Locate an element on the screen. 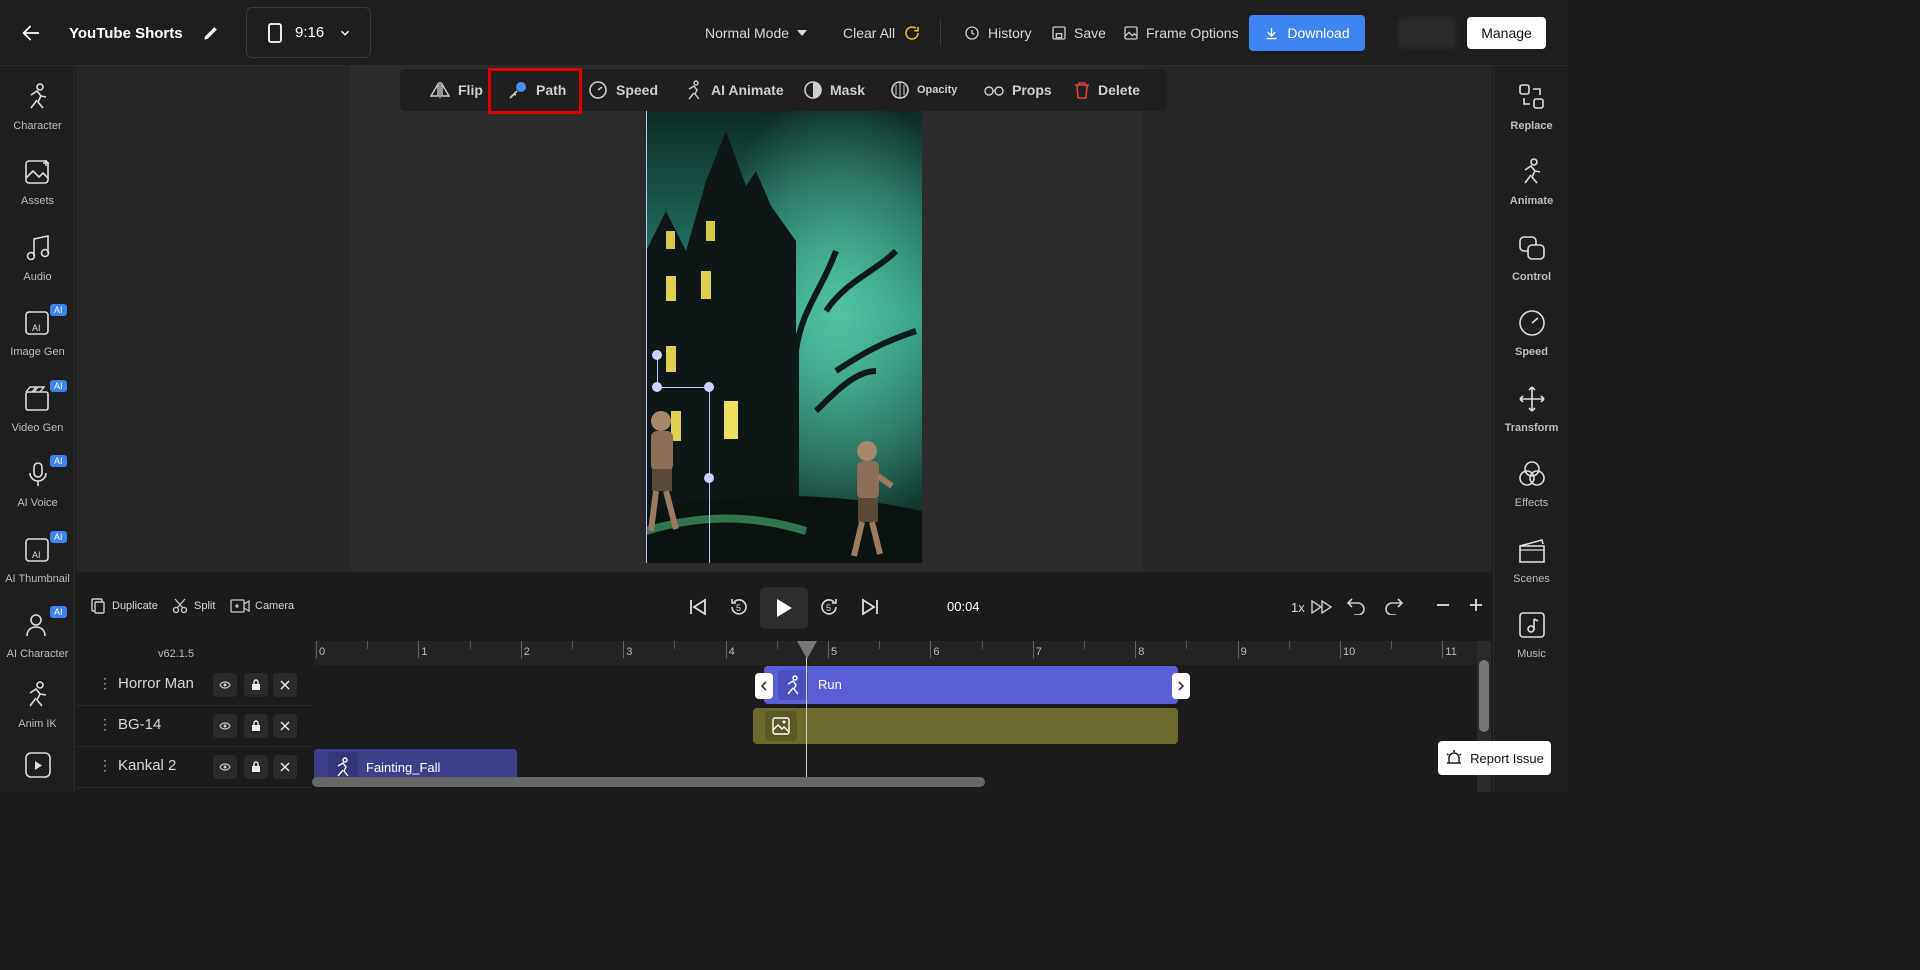  playhead is located at coordinates (806, 711).